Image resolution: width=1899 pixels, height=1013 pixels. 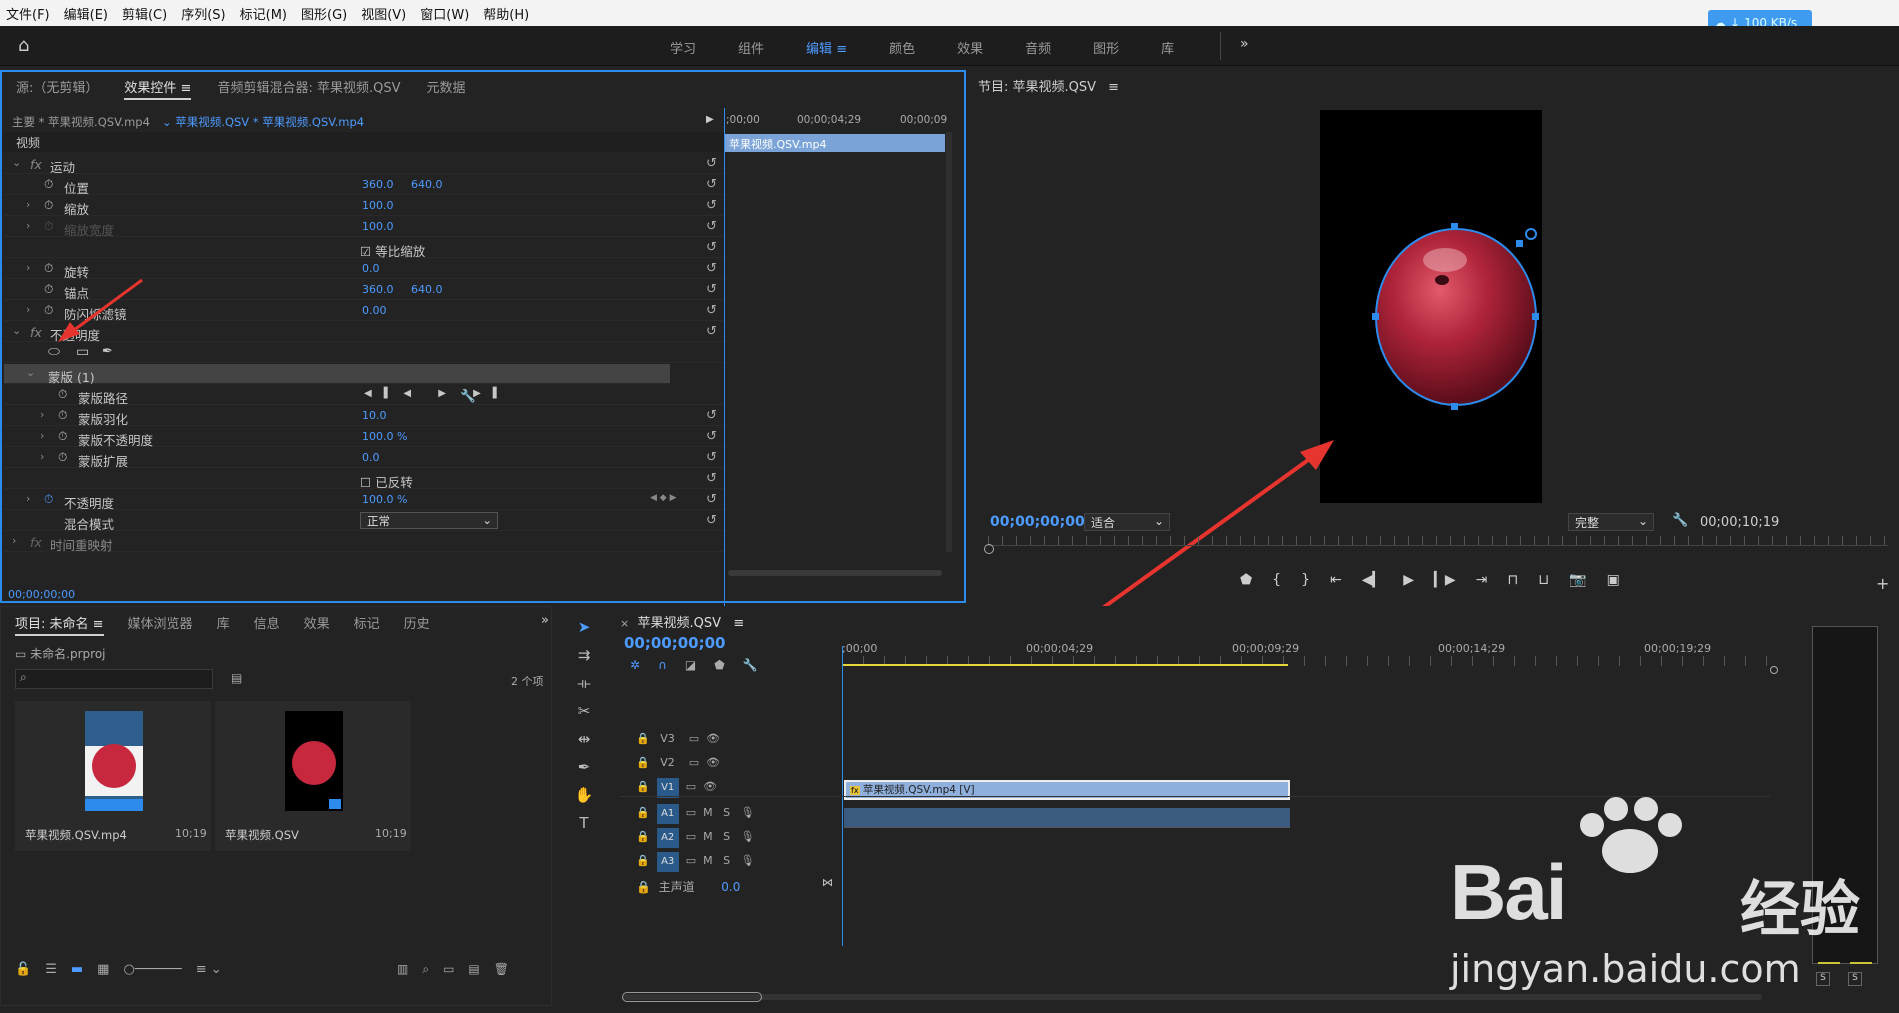 What do you see at coordinates (750, 665) in the screenshot?
I see `timeline-settings-icon: 🔧` at bounding box center [750, 665].